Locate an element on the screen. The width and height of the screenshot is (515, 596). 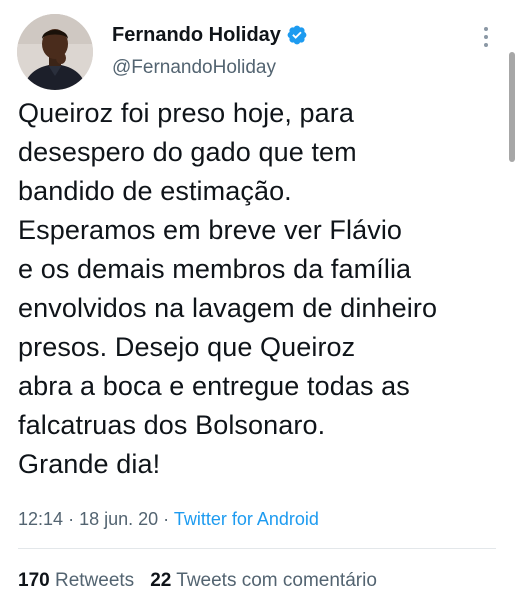
tweet-text-line: presos. Desejo que Queiroz is located at coordinates (187, 347).